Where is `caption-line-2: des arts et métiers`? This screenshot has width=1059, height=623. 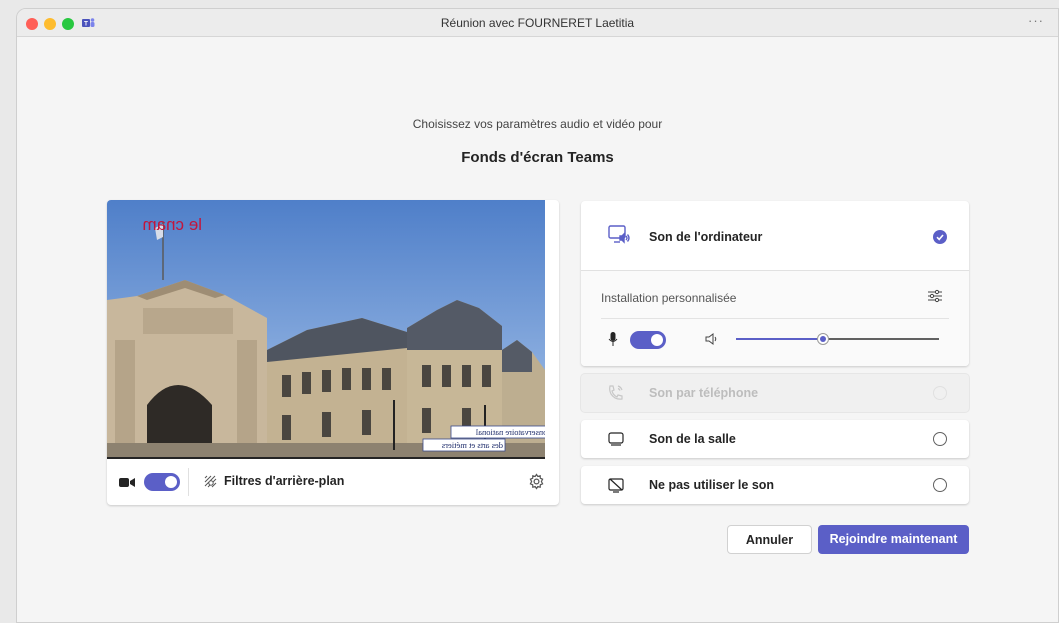
caption-line-2: des arts et métiers is located at coordinates (472, 445).